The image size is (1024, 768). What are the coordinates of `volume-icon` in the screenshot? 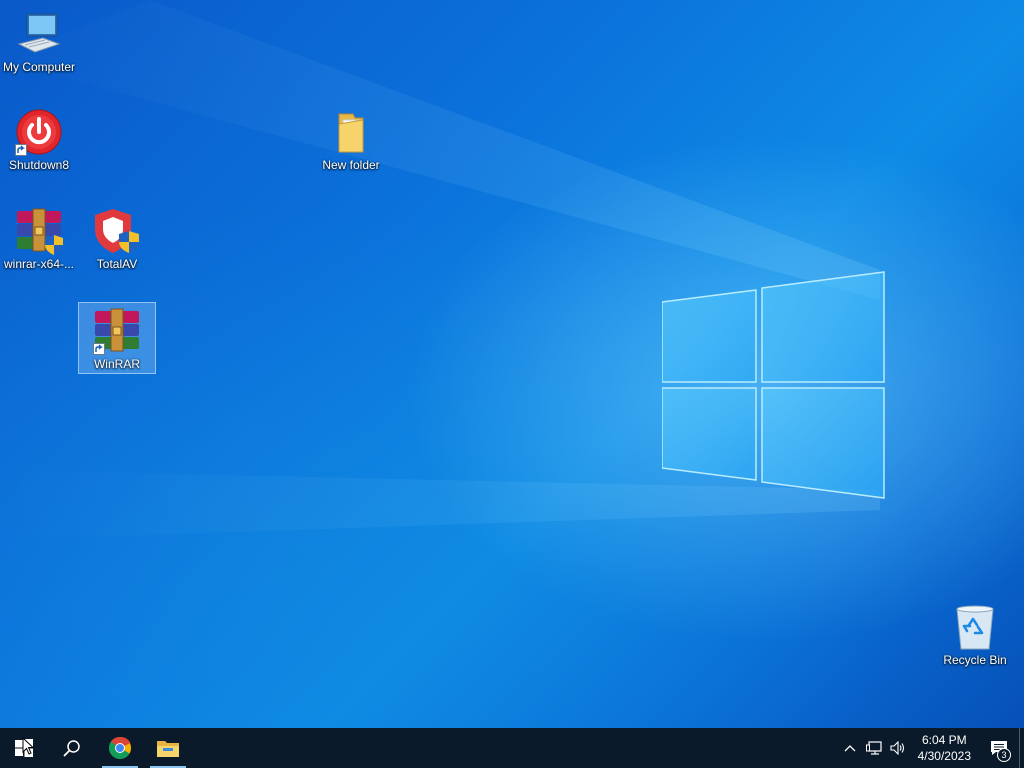 It's located at (897, 748).